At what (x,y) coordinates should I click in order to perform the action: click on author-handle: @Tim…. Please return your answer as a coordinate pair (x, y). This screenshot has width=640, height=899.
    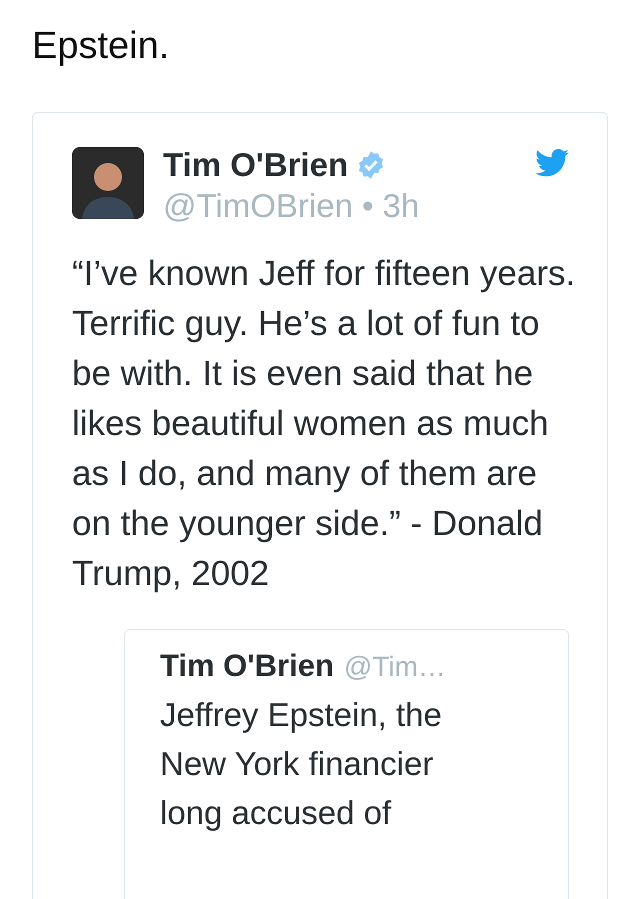
    Looking at the image, I should click on (395, 667).